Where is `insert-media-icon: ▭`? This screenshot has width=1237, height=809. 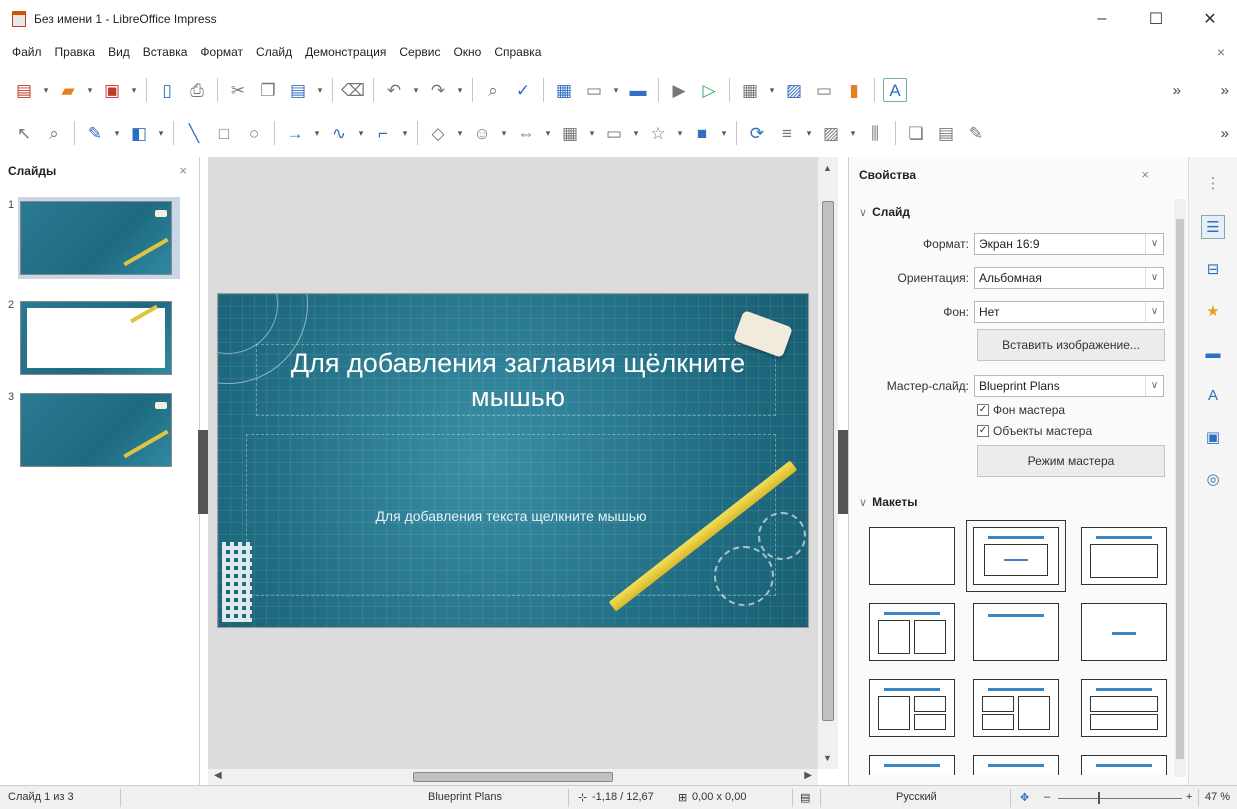
insert-media-icon: ▭ is located at coordinates (824, 90).